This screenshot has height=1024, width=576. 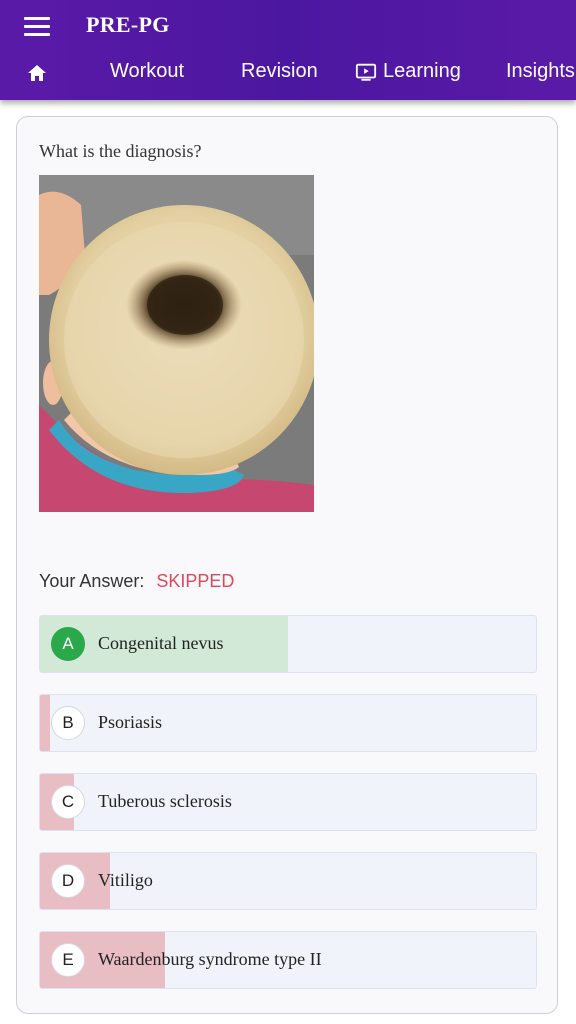 What do you see at coordinates (288, 881) in the screenshot?
I see `option-d: D Vitiligo` at bounding box center [288, 881].